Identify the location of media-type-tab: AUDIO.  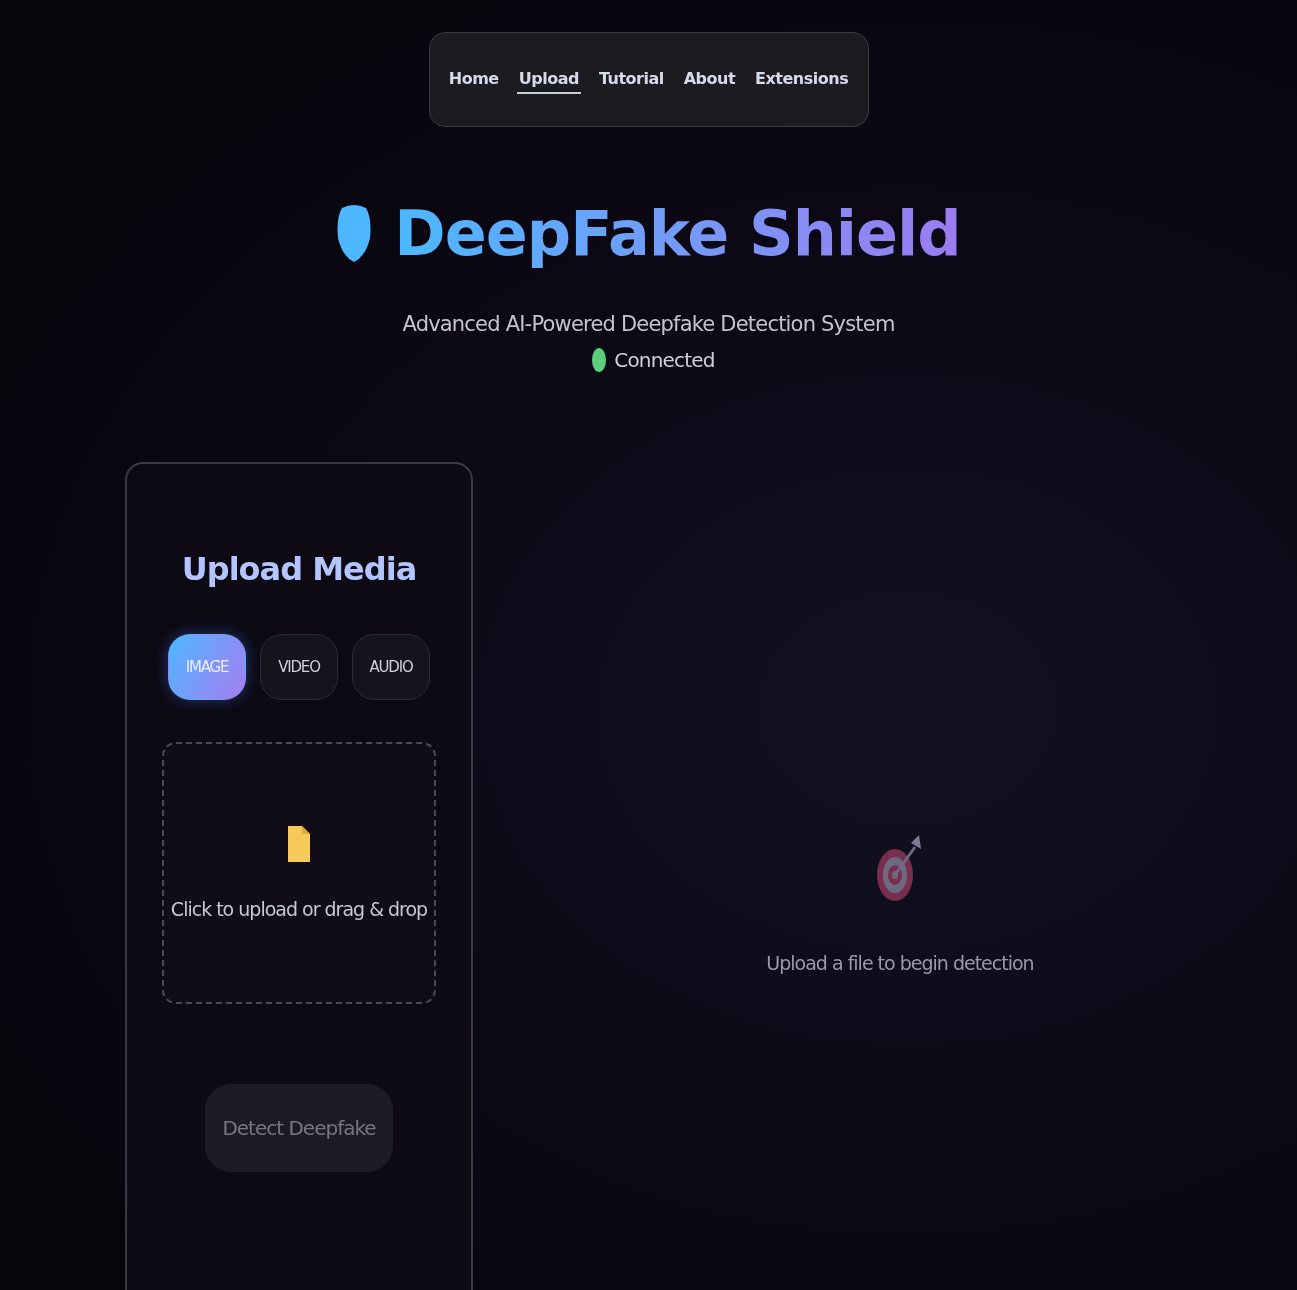
(391, 667).